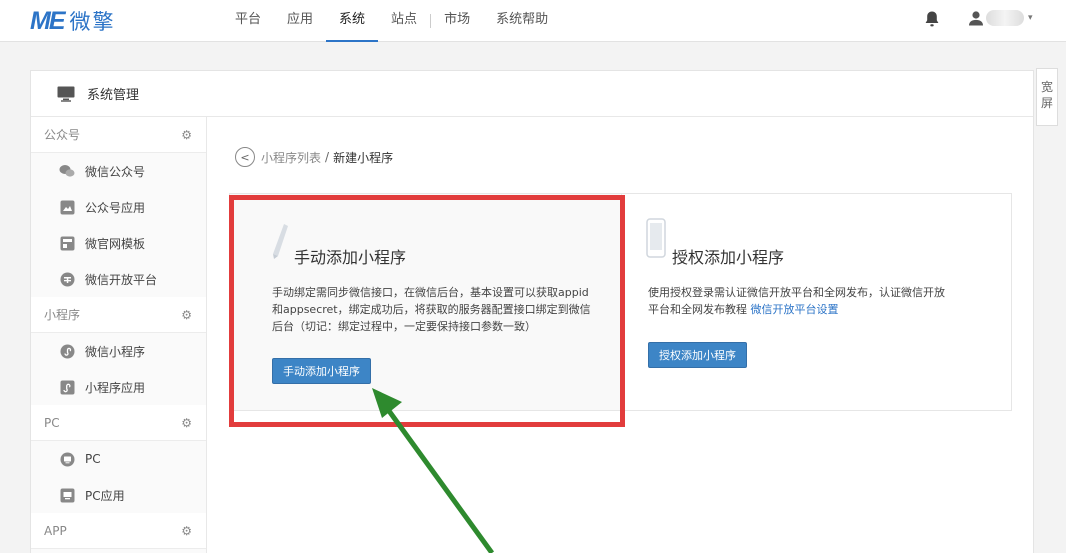 The image size is (1066, 553). I want to click on back-icon: <, so click(245, 157).